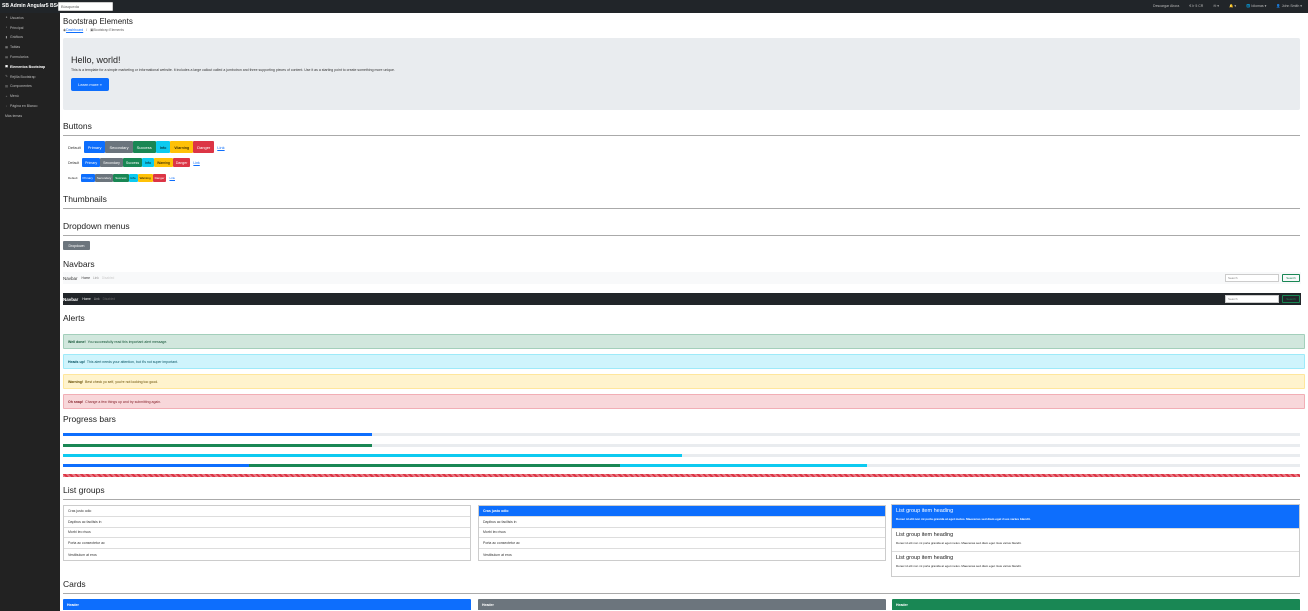  I want to click on sidebar-item-bootstrap-elements: ▣ Elementos Bootstrap, so click(30, 67).